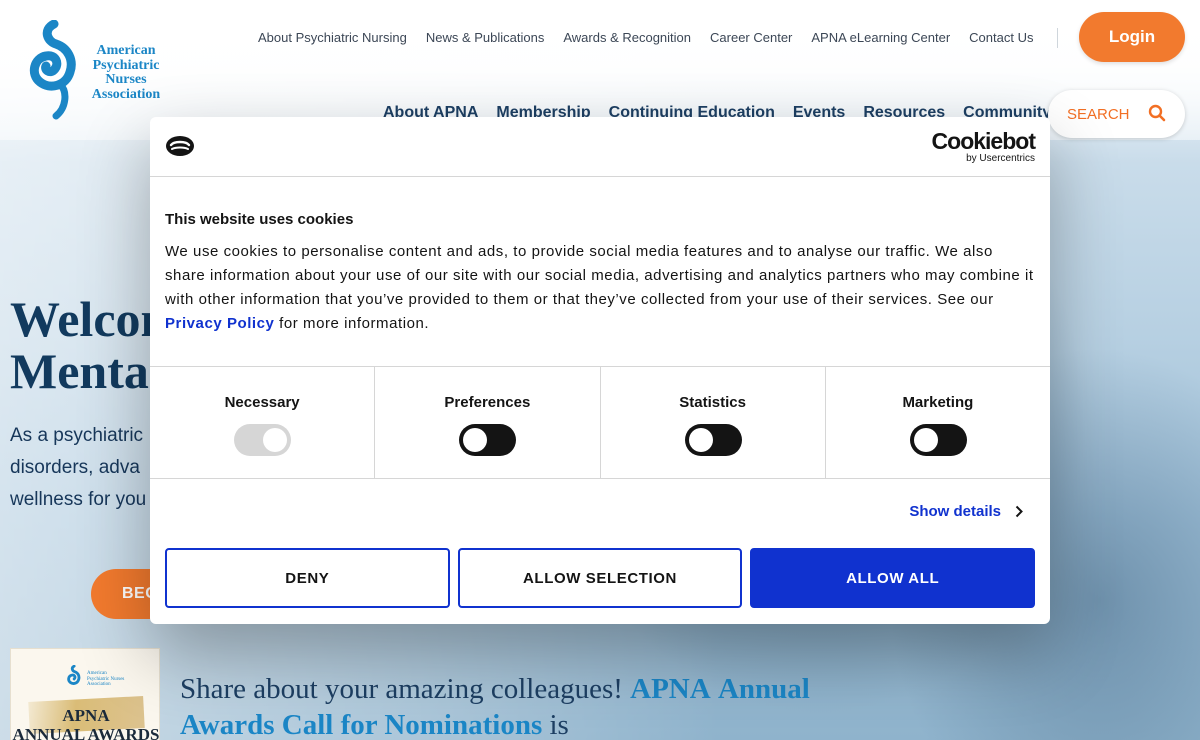 The height and width of the screenshot is (740, 1200). I want to click on chevron-right-icon, so click(1019, 511).